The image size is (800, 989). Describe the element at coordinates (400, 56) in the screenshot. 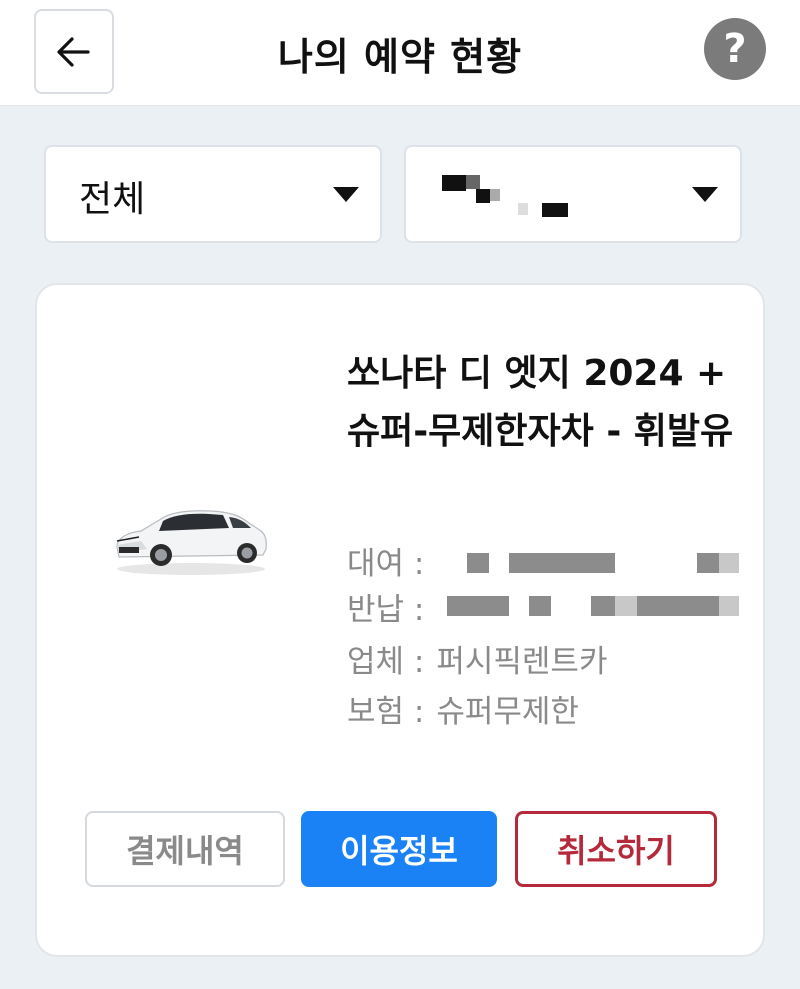

I see `page-title: 나의 예약 현황` at that location.